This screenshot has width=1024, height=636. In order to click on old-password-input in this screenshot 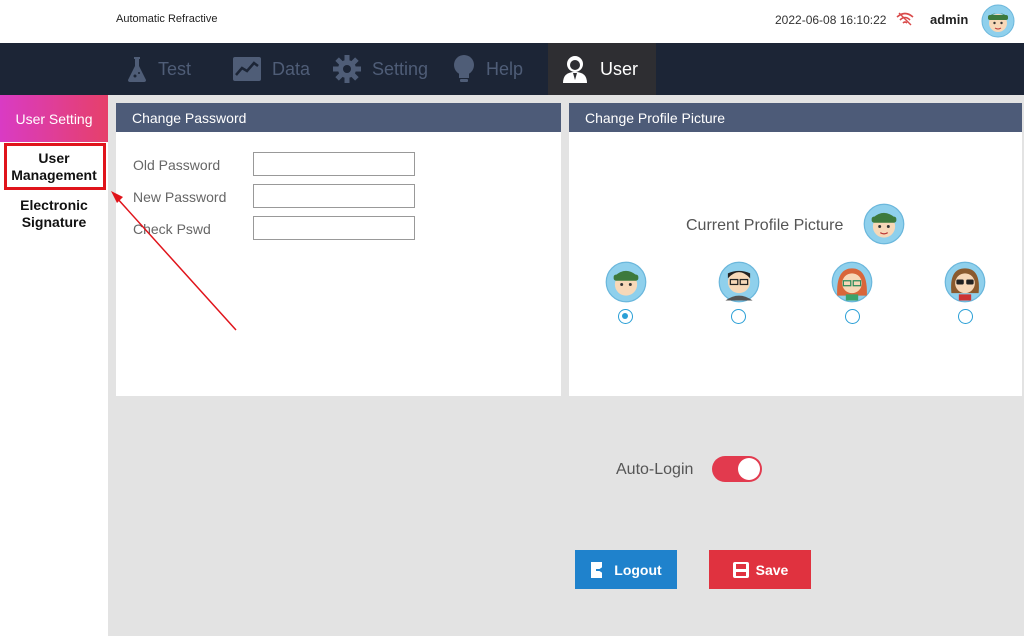, I will do `click(334, 164)`.